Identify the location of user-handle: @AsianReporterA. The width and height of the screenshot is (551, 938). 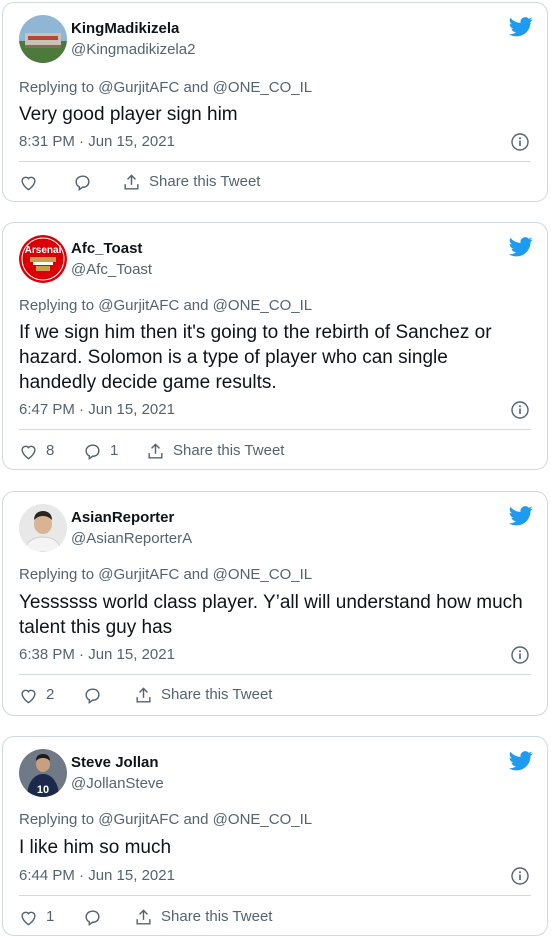
(131, 539).